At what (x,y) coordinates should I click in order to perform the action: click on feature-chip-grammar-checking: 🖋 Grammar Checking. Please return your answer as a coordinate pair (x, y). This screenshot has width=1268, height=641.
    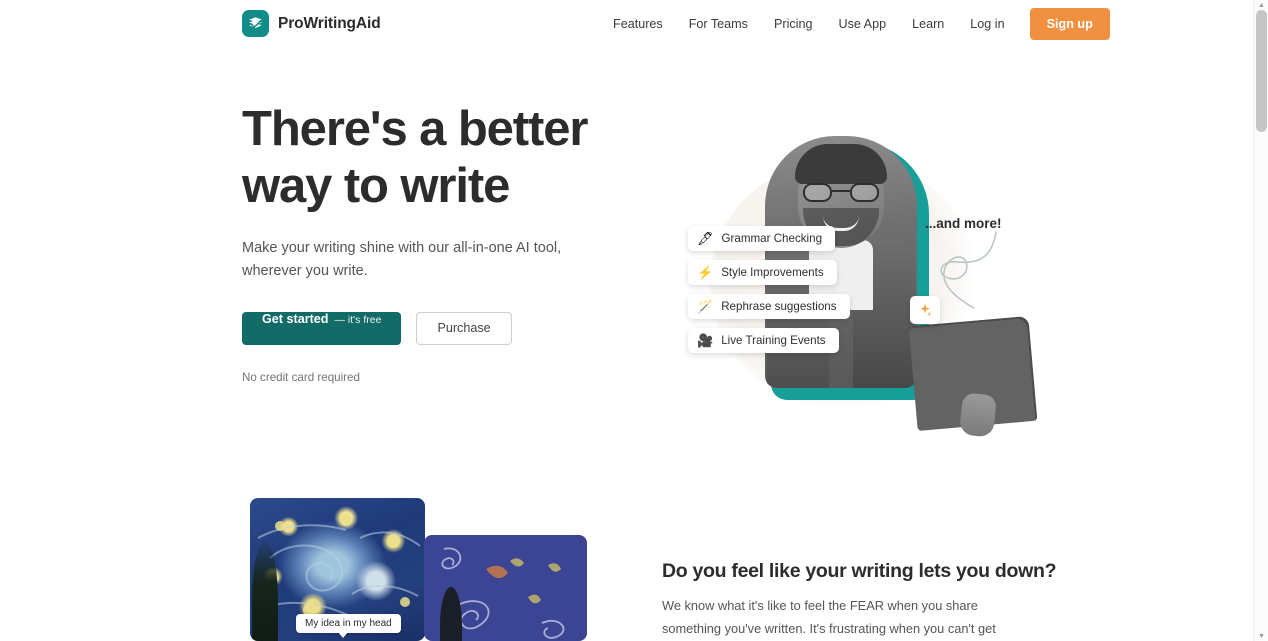
    Looking at the image, I should click on (762, 238).